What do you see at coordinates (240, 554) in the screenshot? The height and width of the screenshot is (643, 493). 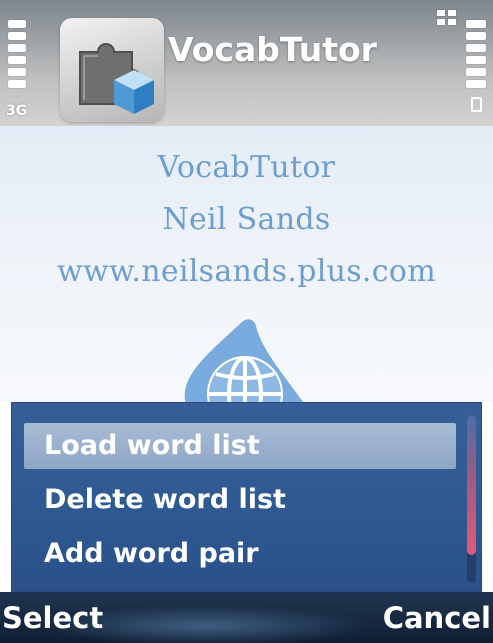 I see `menu-item-add-word-pair: Add word pair` at bounding box center [240, 554].